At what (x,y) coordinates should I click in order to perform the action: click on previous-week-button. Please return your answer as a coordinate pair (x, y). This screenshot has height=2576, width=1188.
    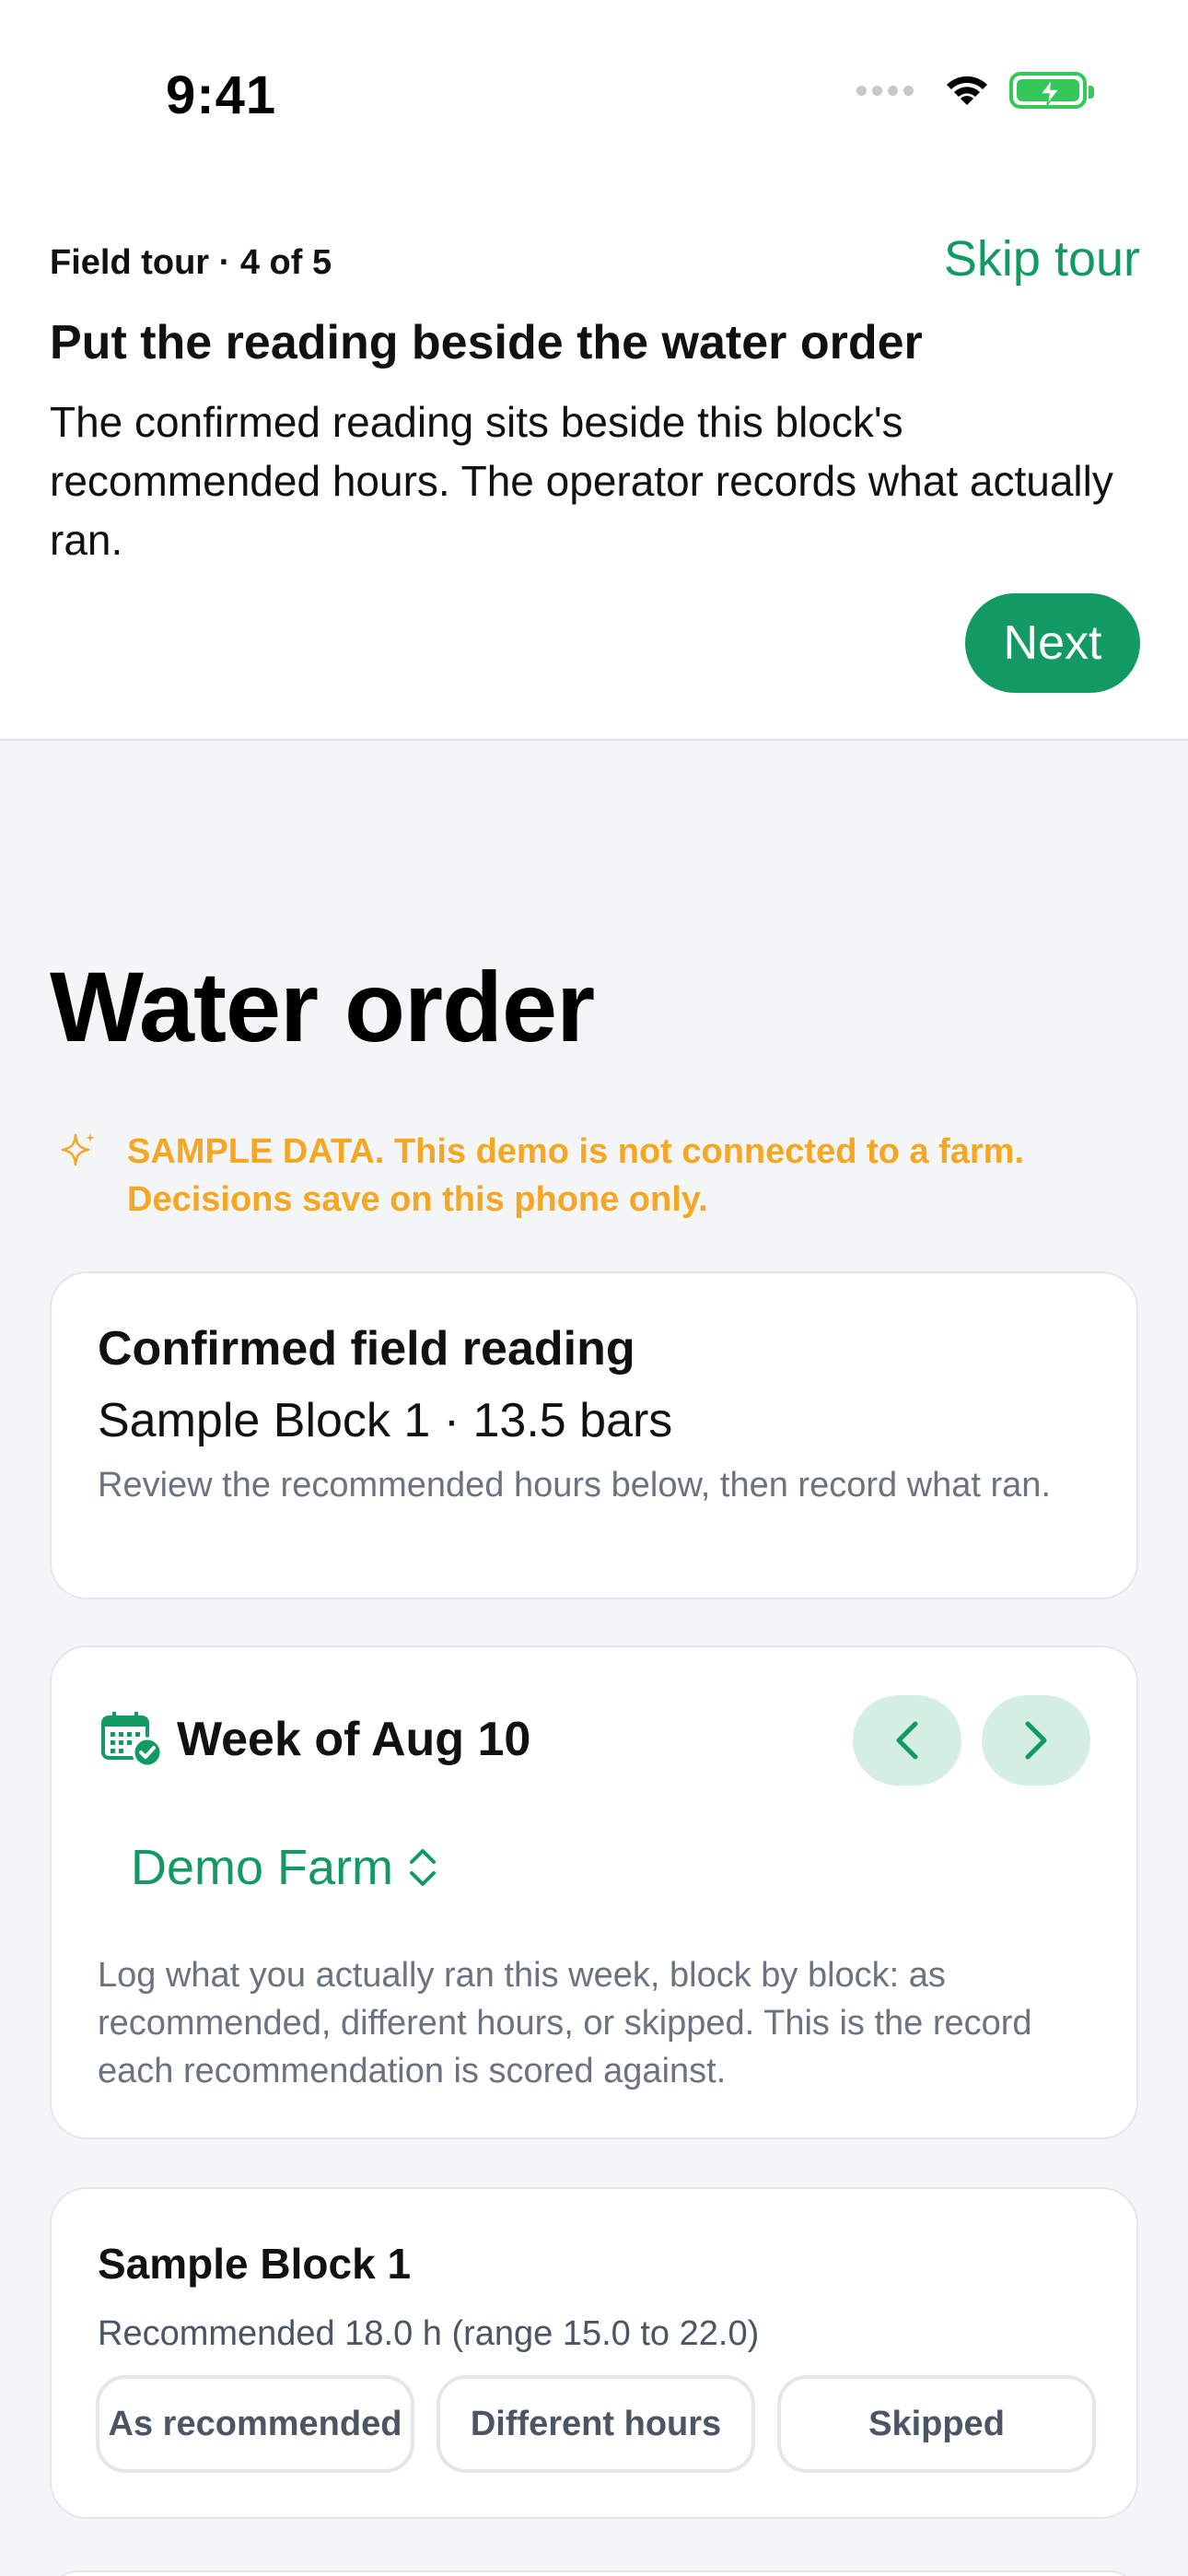
    Looking at the image, I should click on (907, 1740).